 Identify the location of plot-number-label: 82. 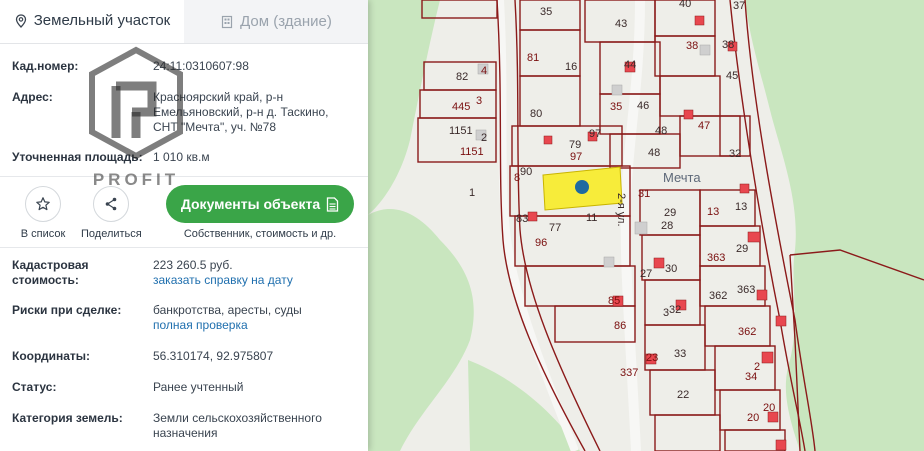
(462, 77).